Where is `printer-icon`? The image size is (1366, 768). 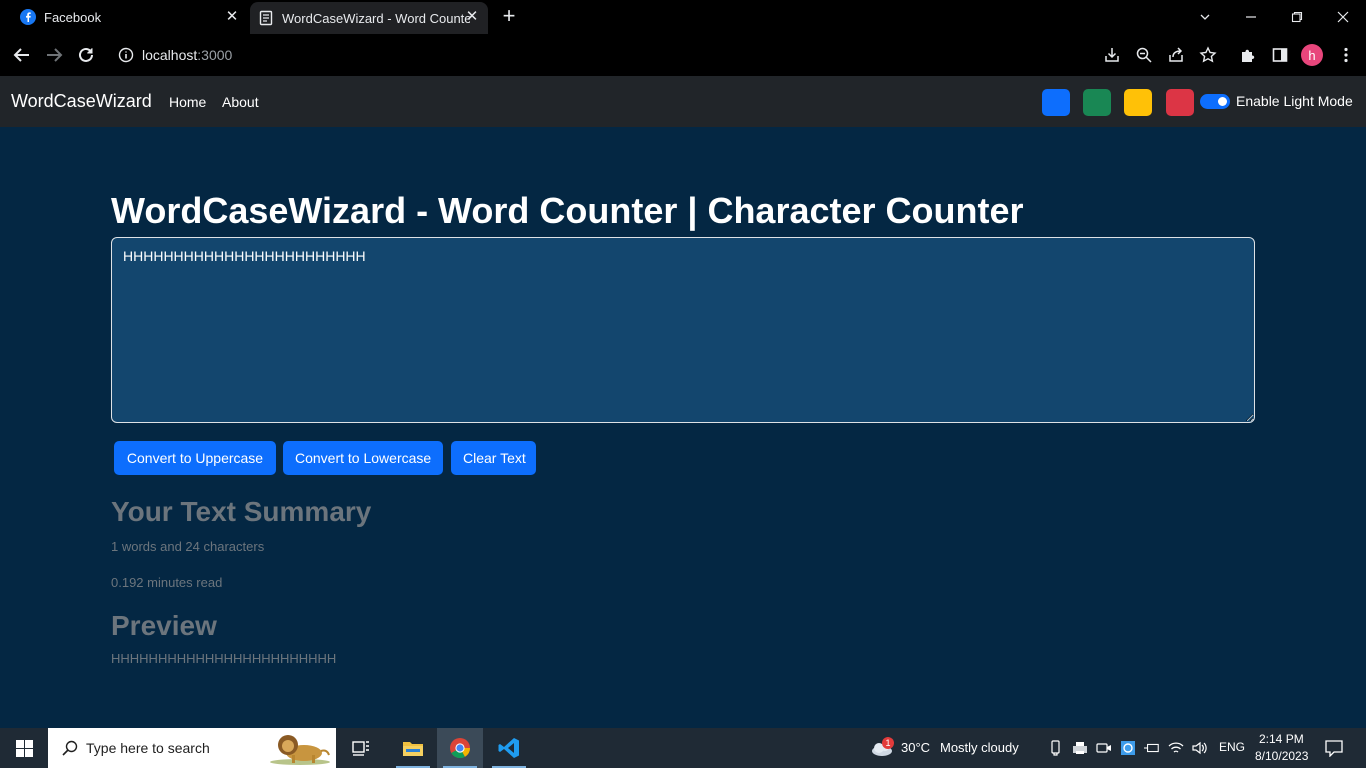
printer-icon is located at coordinates (1080, 748).